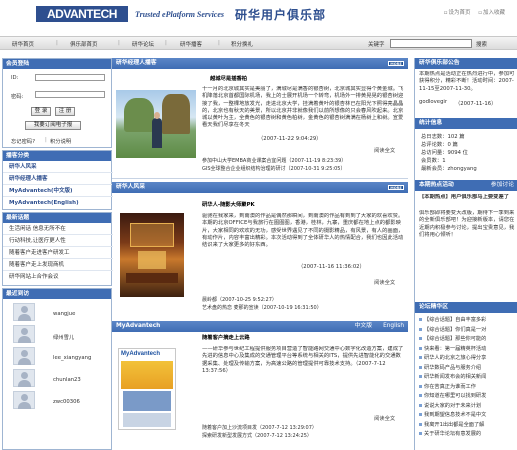 This screenshot has height=450, width=517. I want to click on tagline: Trusted ePlatform Services, so click(180, 14).